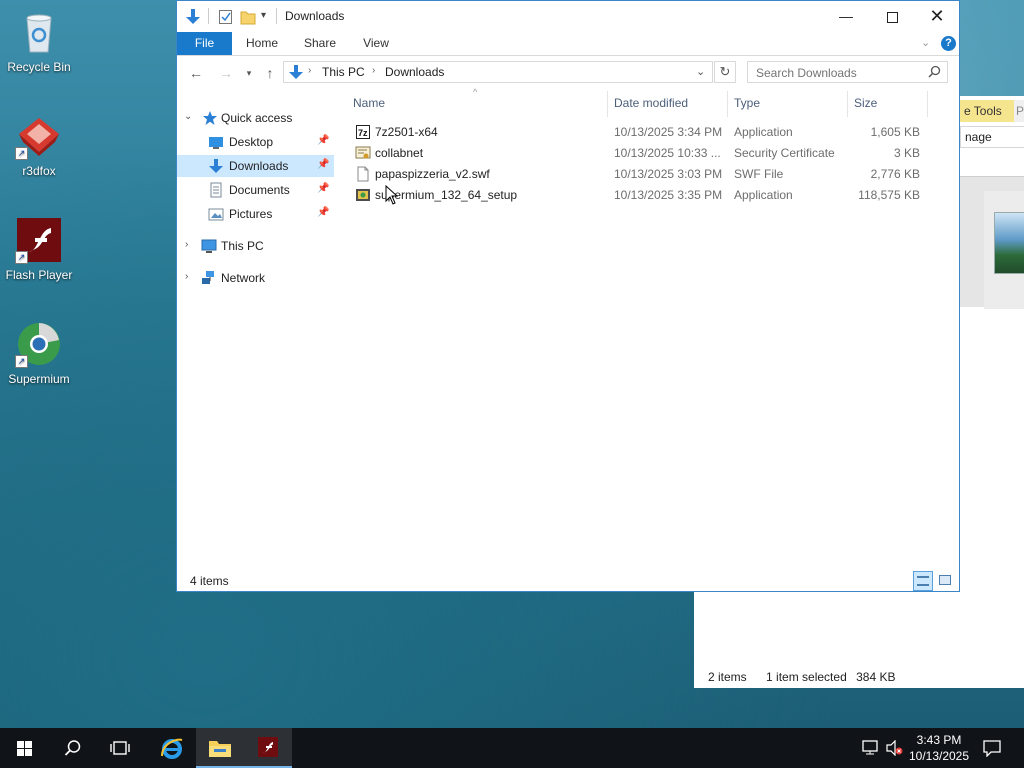 The height and width of the screenshot is (768, 1024). I want to click on pictures-folder-icon, so click(216, 214).